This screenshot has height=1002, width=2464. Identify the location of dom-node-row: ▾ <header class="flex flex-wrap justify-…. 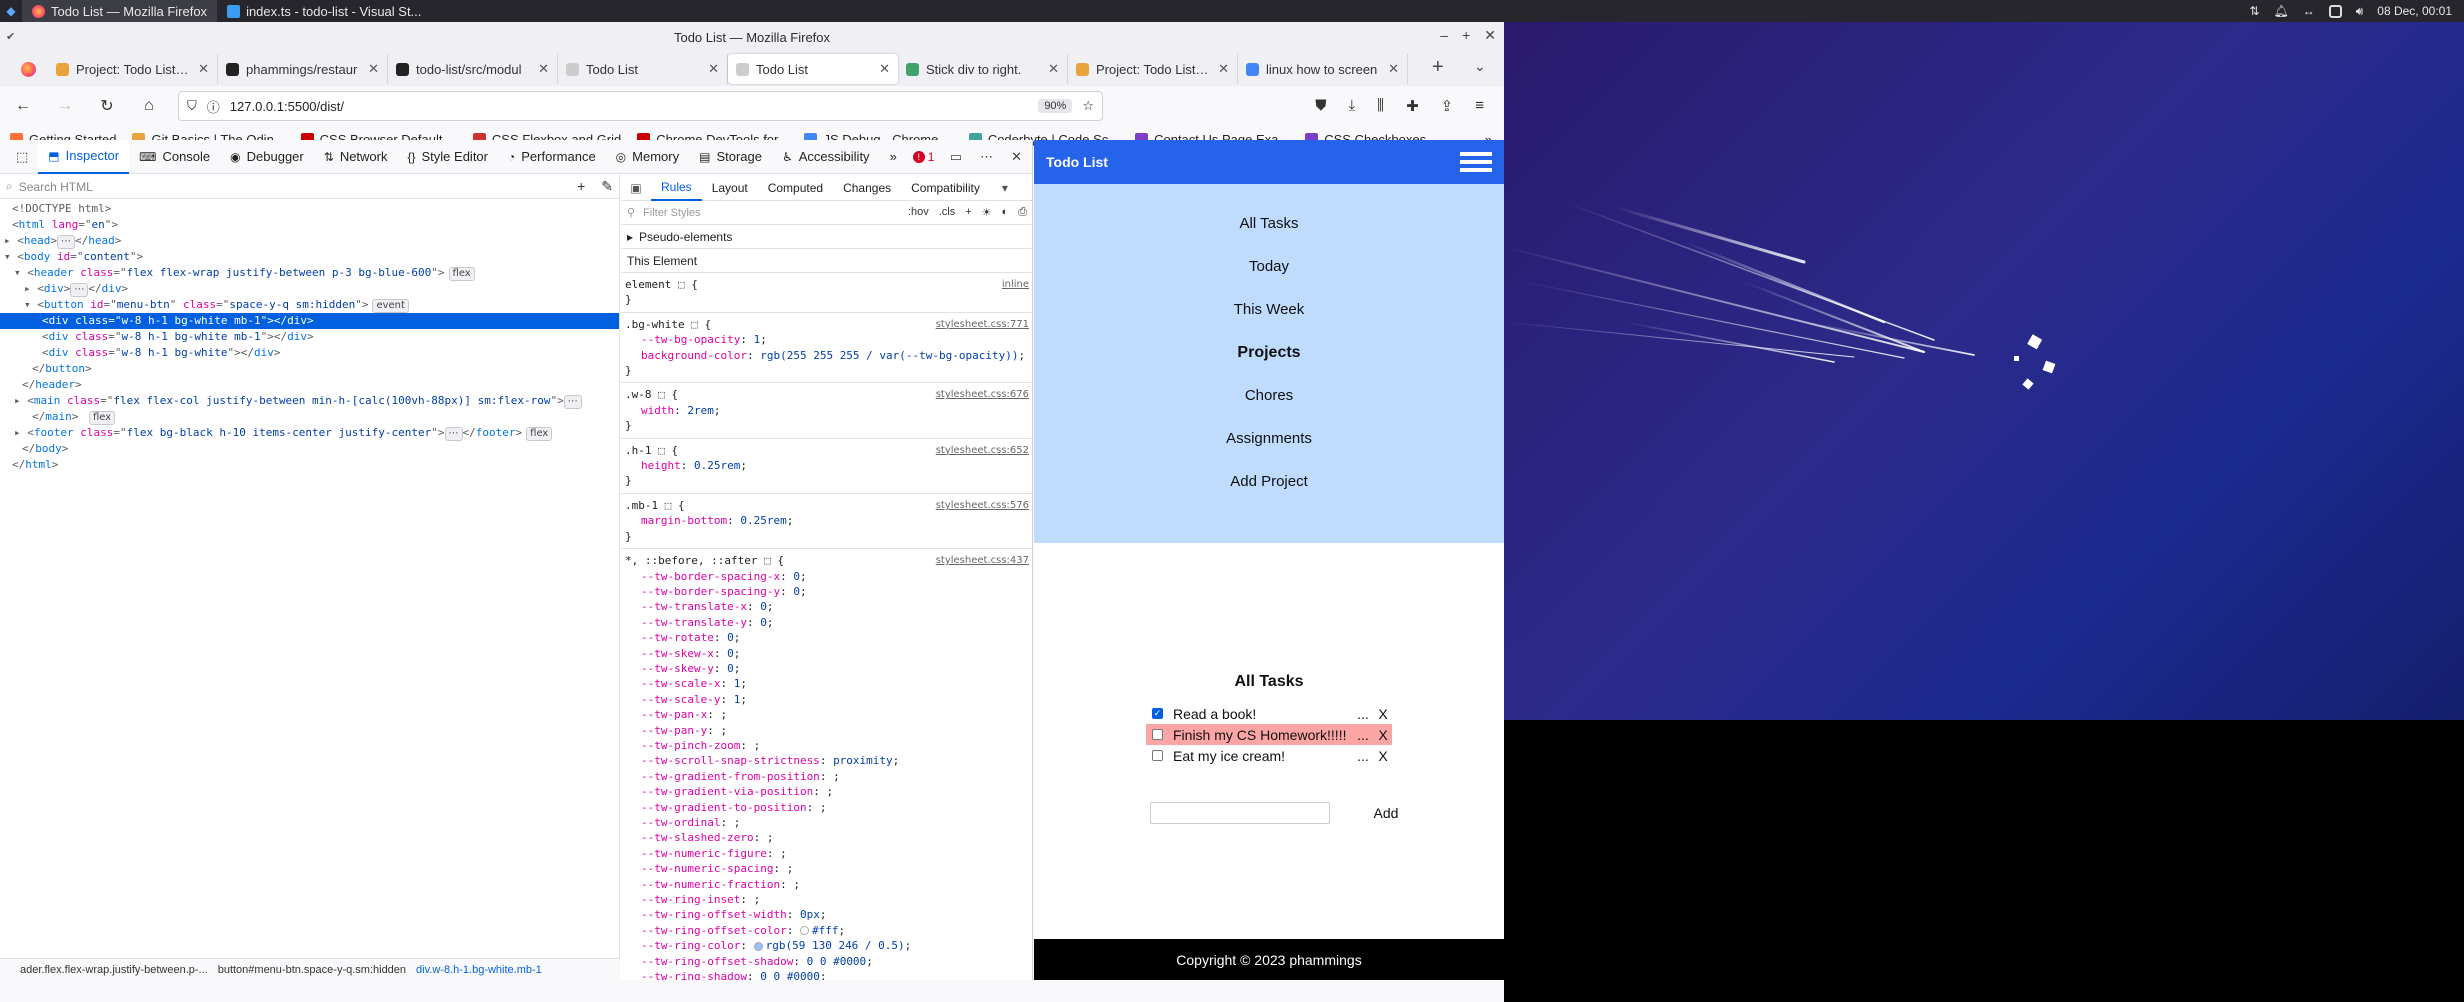
(309, 273).